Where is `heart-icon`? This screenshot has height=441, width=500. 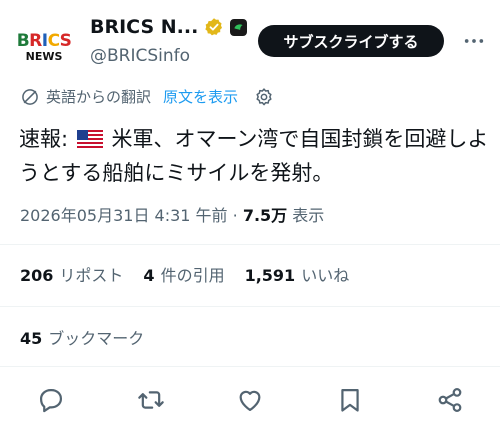
heart-icon is located at coordinates (250, 400).